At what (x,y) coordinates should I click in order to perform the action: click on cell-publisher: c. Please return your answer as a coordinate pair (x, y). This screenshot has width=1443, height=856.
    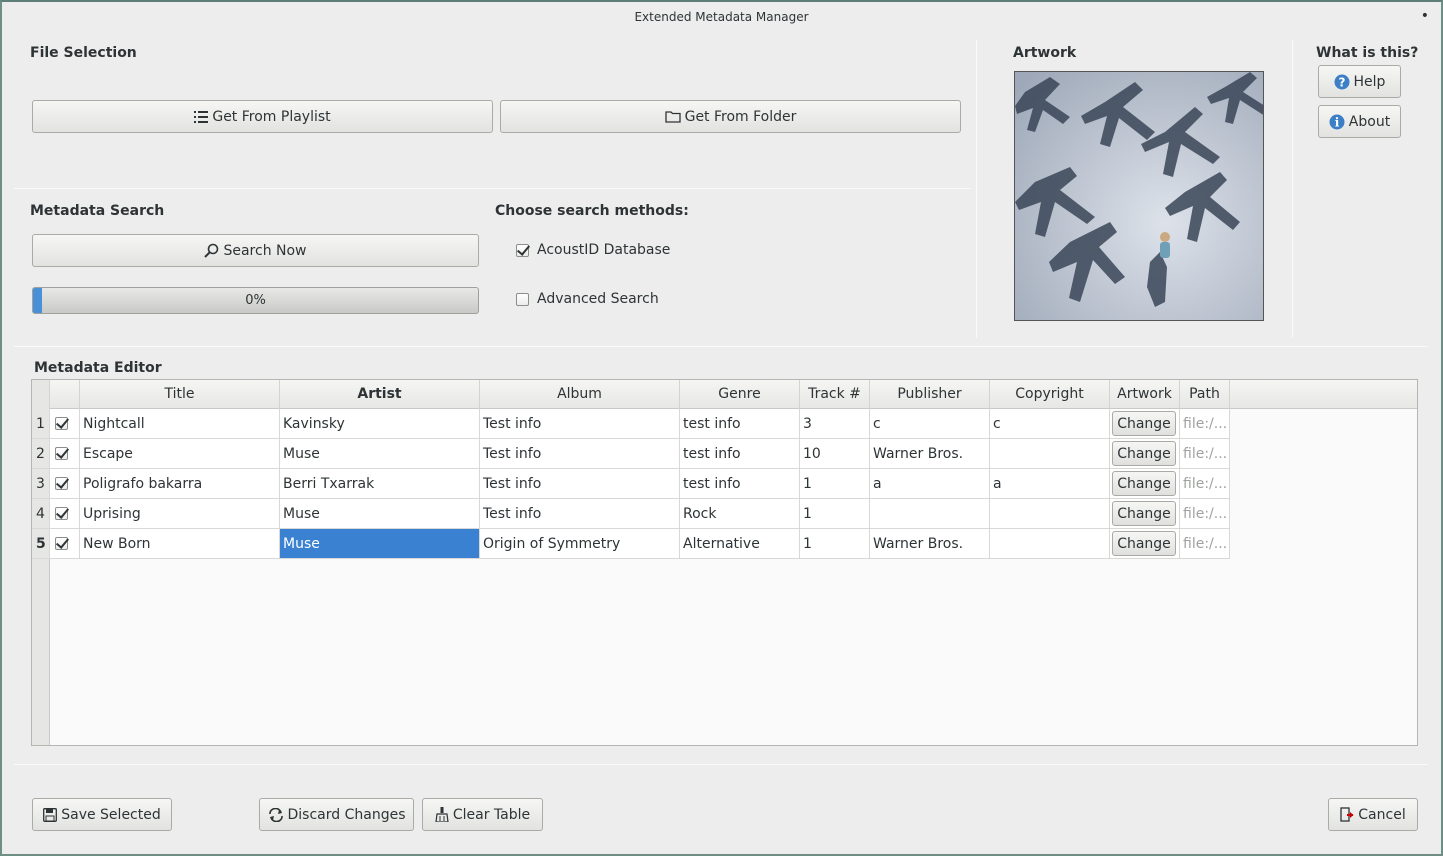
    Looking at the image, I should click on (930, 424).